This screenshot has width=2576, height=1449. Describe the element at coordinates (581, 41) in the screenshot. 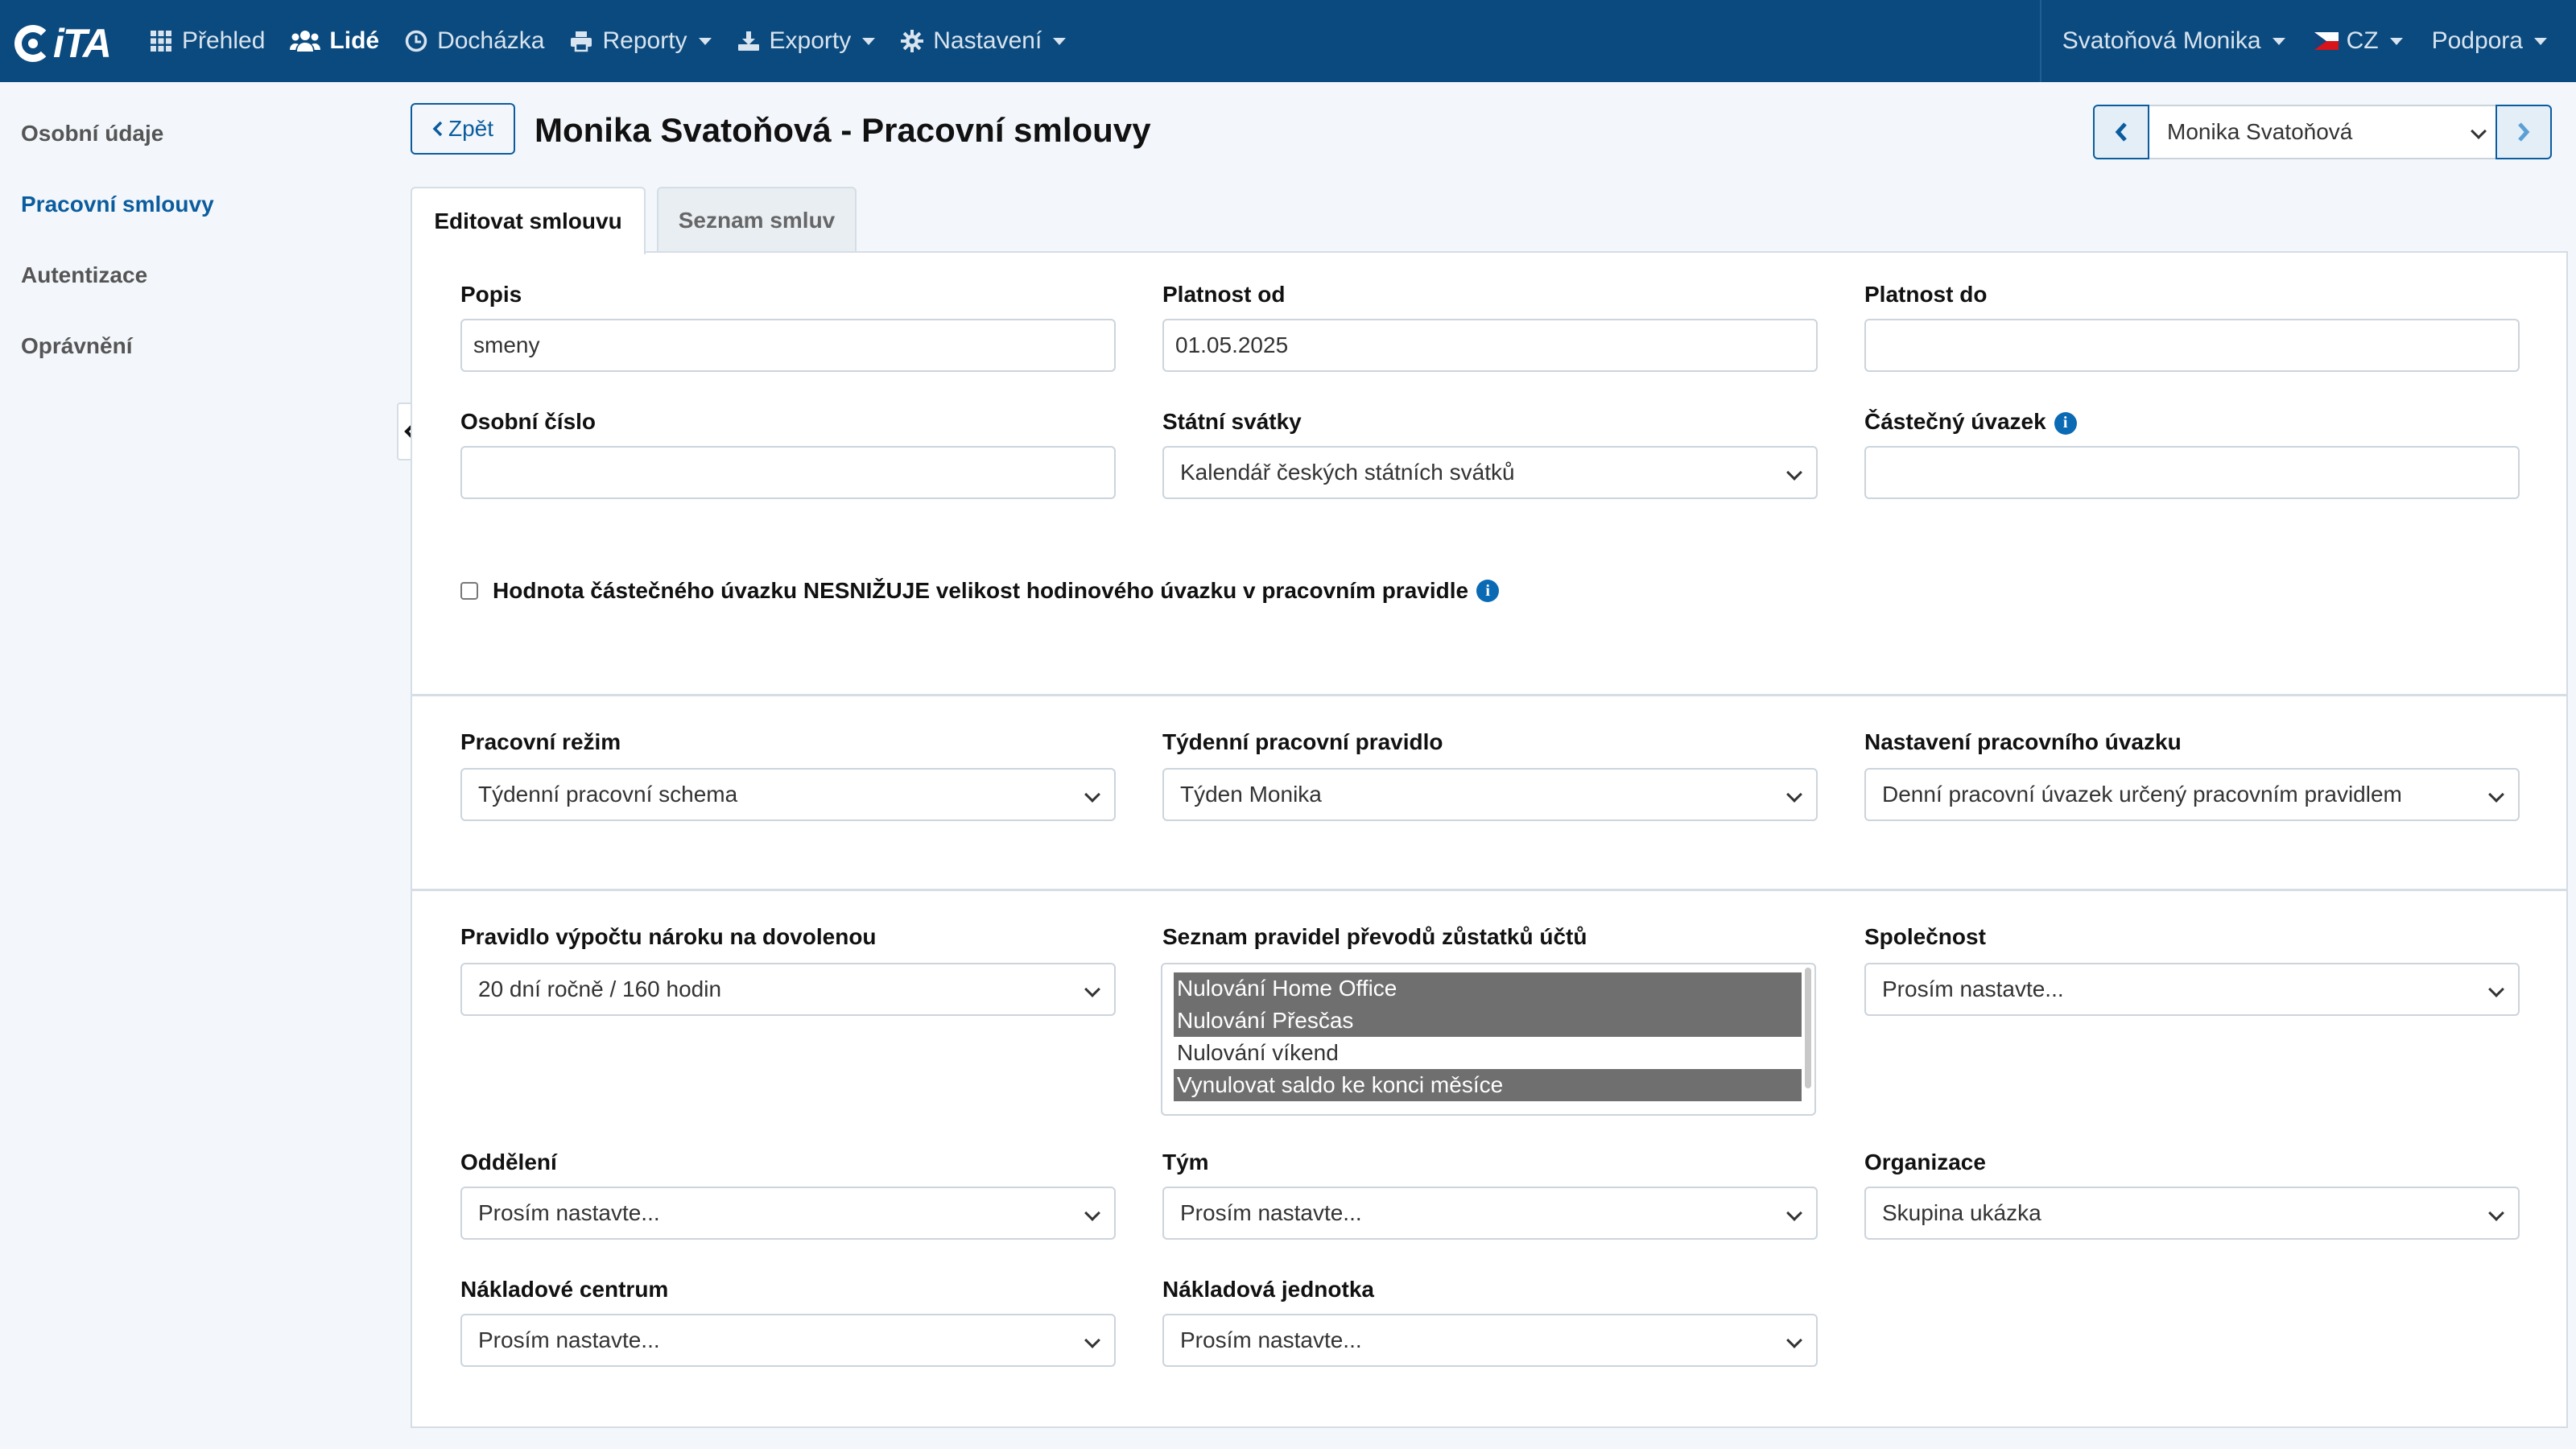

I see `print-icon` at that location.